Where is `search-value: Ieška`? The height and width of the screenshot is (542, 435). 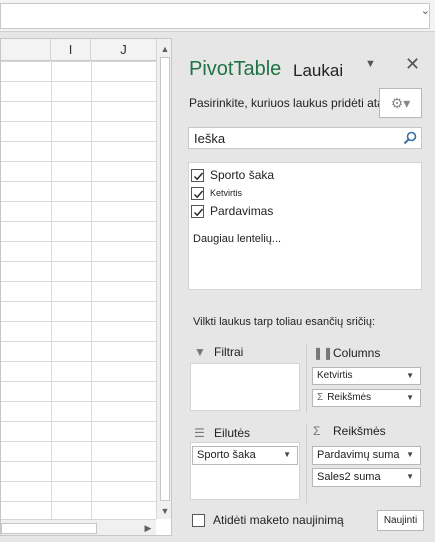
search-value: Ieška is located at coordinates (210, 138).